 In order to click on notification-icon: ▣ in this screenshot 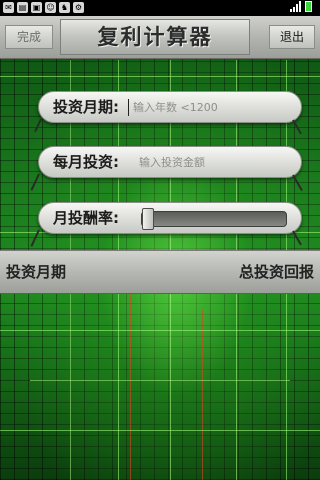, I will do `click(36, 7)`.